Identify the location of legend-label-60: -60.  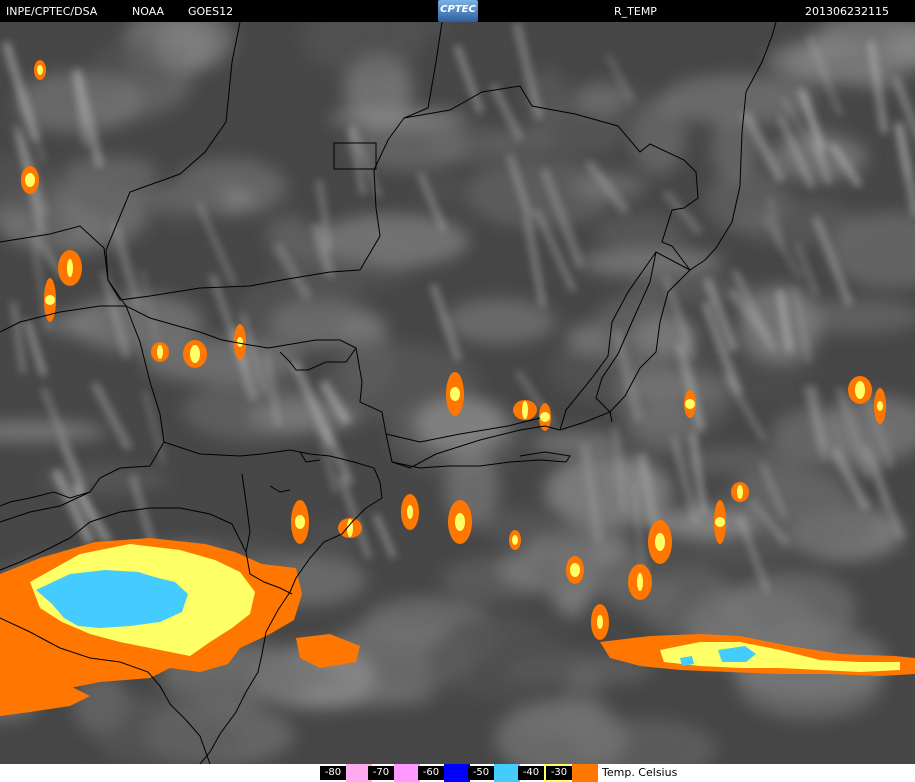
(431, 773).